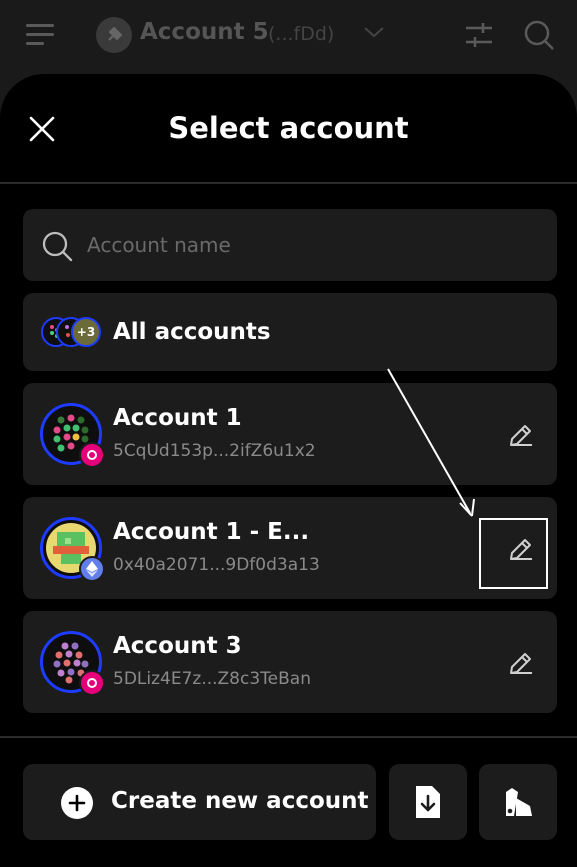 The image size is (577, 867). Describe the element at coordinates (479, 37) in the screenshot. I see `sliders-icon` at that location.